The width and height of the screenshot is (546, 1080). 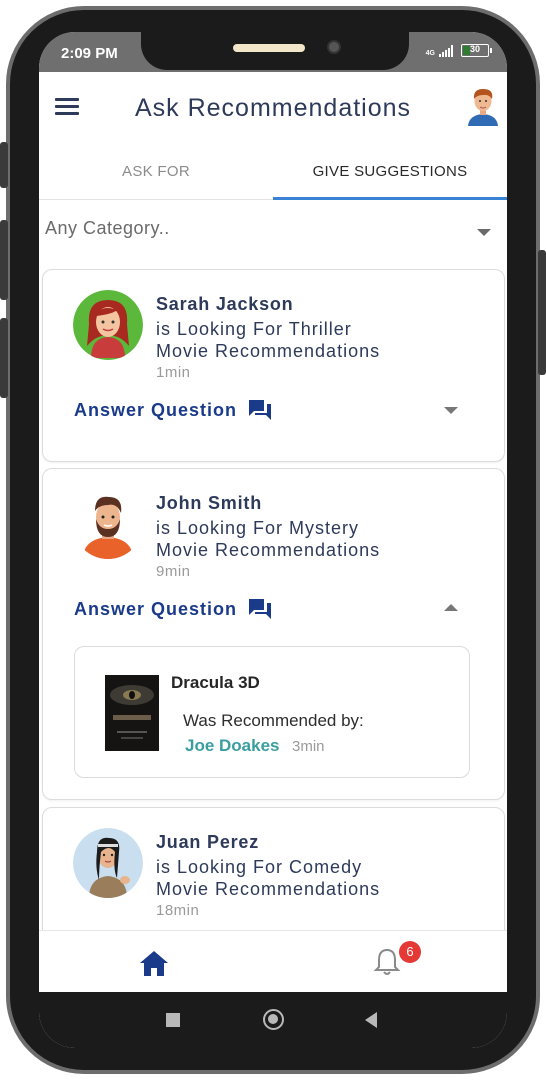 What do you see at coordinates (430, 53) in the screenshot?
I see `network-type: 4G` at bounding box center [430, 53].